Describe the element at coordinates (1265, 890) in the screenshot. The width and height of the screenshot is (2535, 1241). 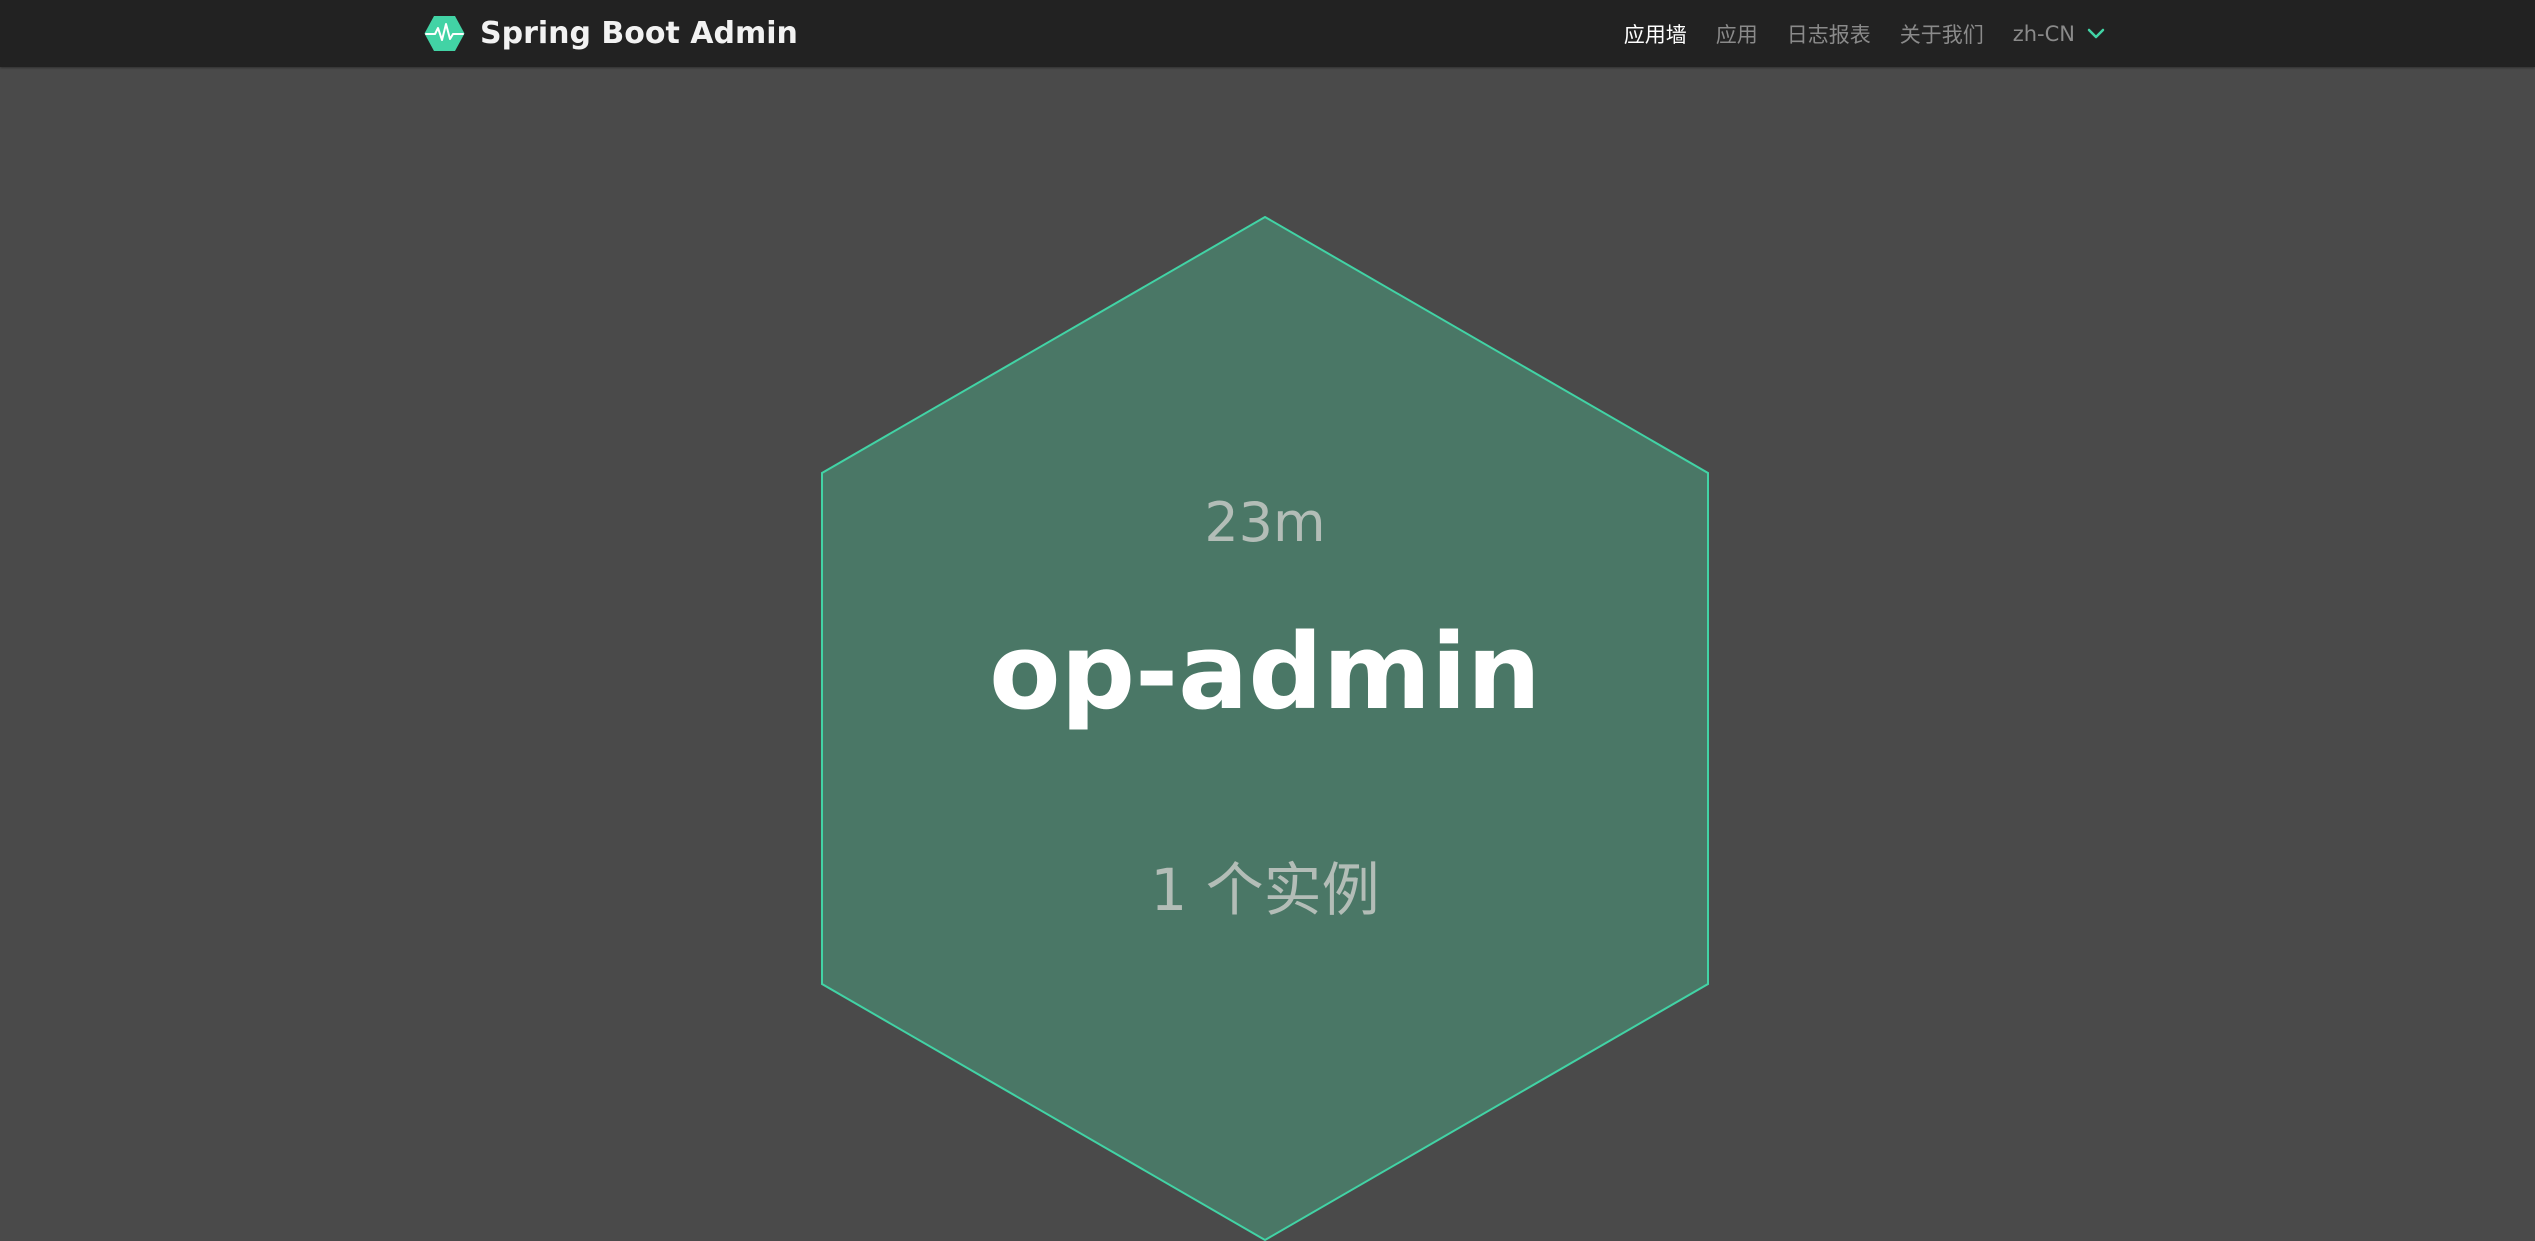
I see `application-instance-count: 1 个实例` at that location.